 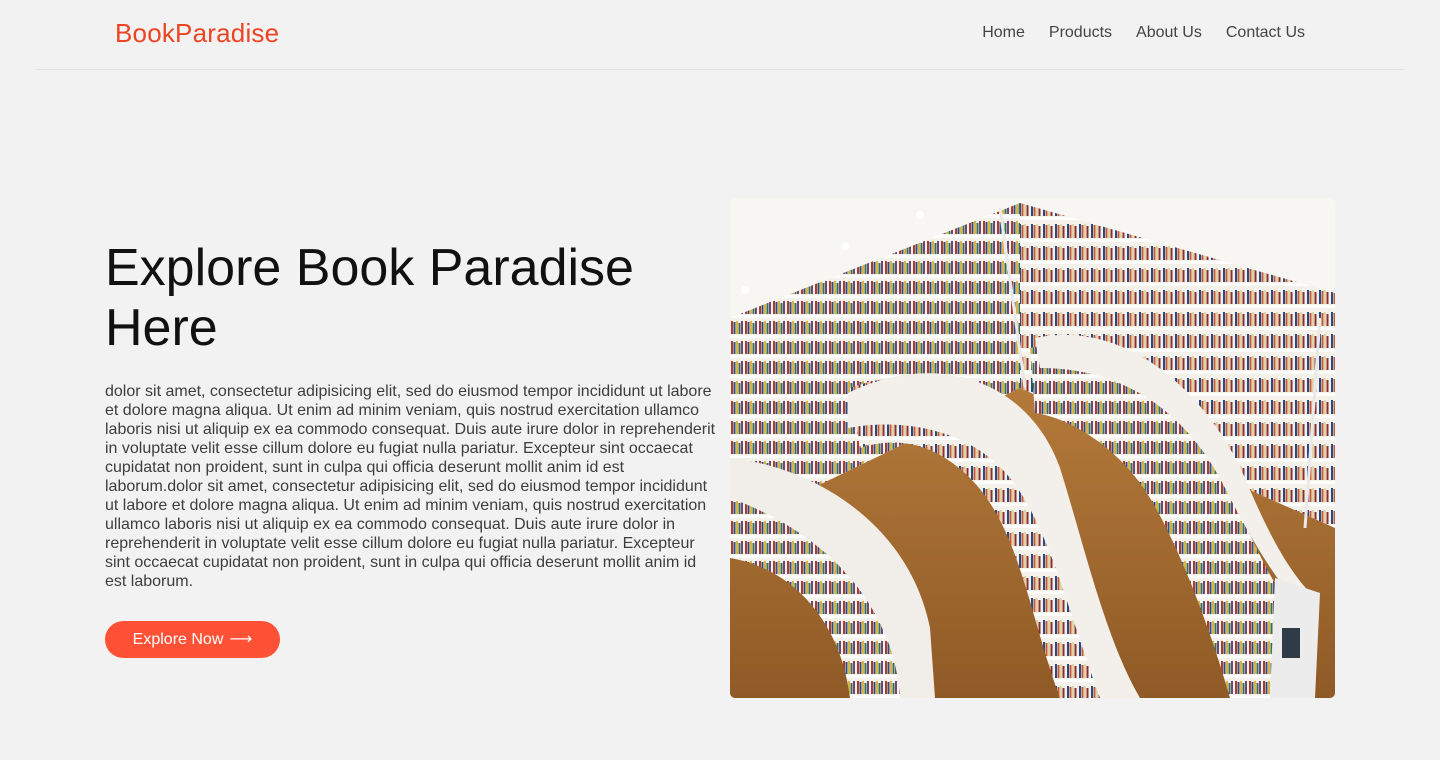 I want to click on explore-now-button: Explore Now ⟶, so click(x=192, y=639).